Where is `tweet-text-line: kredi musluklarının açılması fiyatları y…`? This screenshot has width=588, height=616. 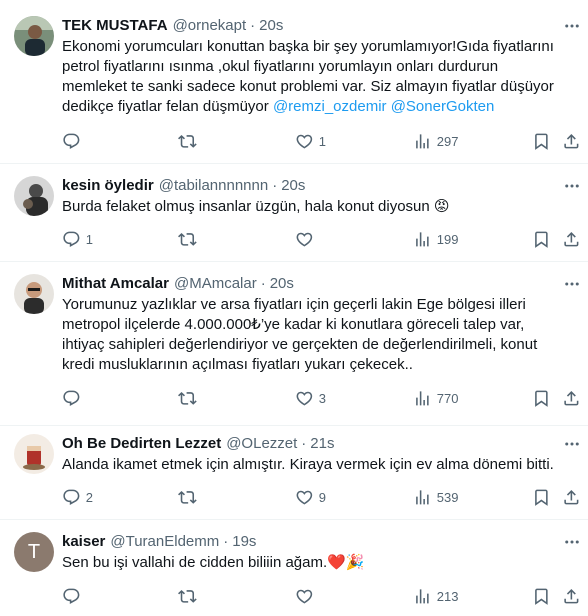
tweet-text-line: kredi musluklarının açılması fiyatları y… is located at coordinates (237, 364).